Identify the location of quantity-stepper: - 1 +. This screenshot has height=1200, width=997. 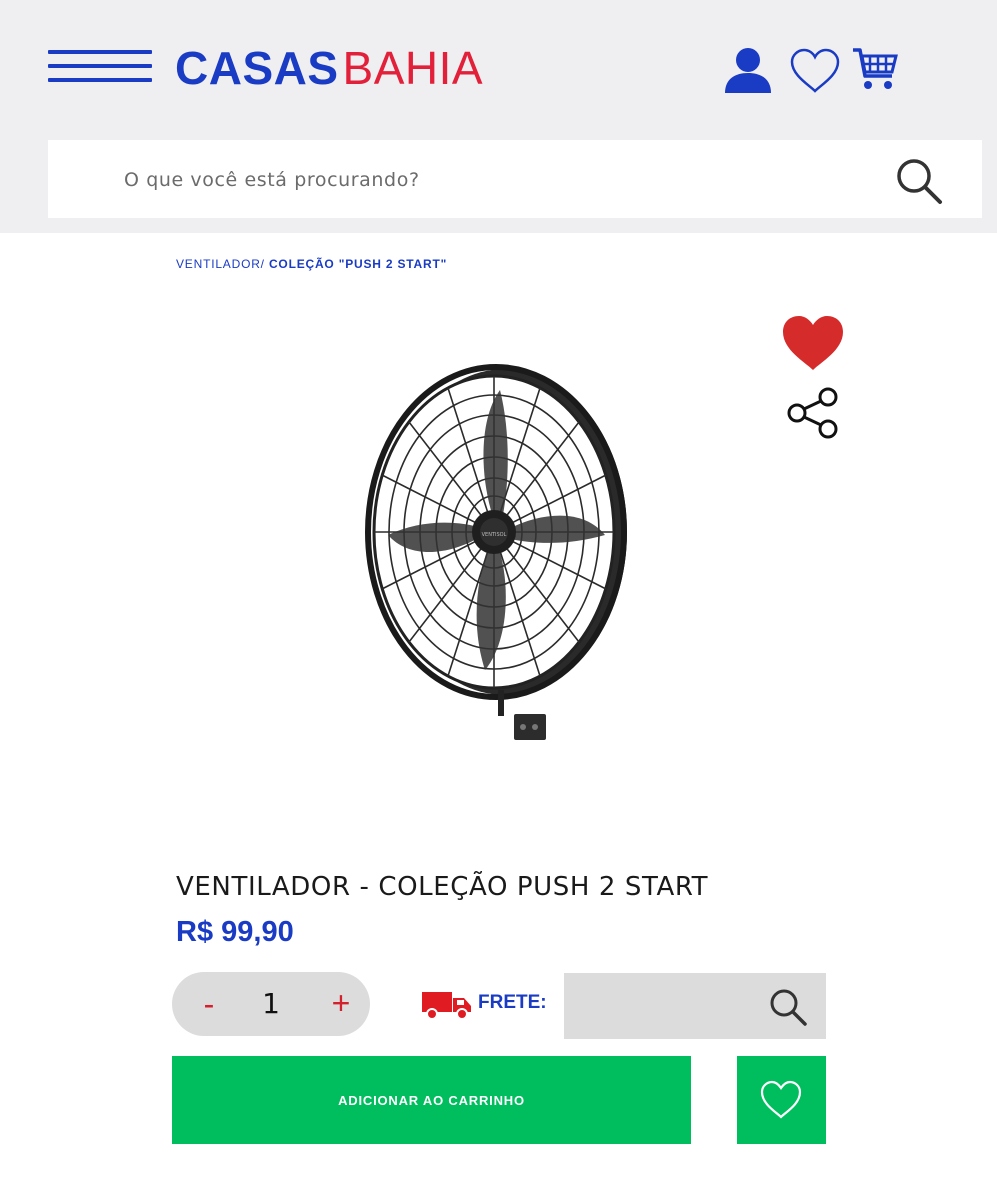
(271, 1004).